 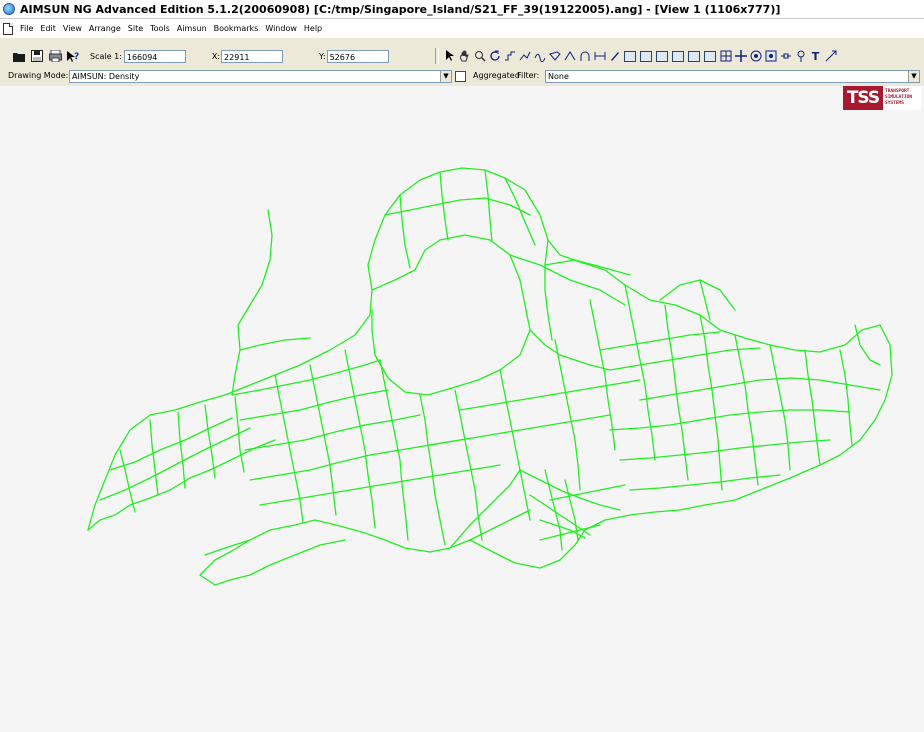 I want to click on drawing-mode-value: AIMSUN: Density, so click(x=106, y=76).